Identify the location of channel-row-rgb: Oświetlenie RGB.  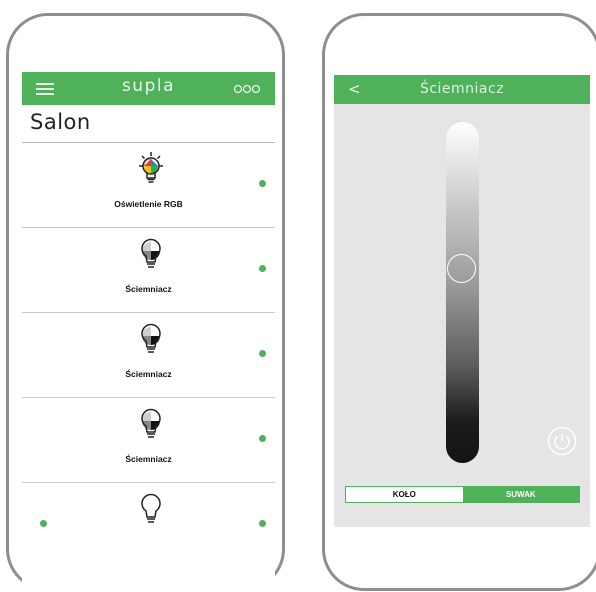
(148, 185).